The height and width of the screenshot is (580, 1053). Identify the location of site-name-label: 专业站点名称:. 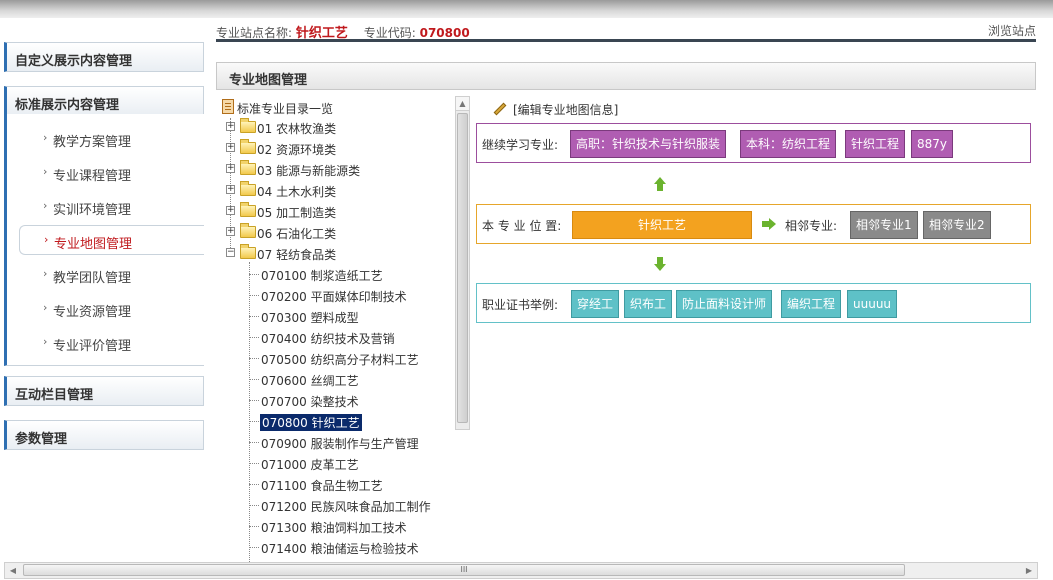
(254, 33).